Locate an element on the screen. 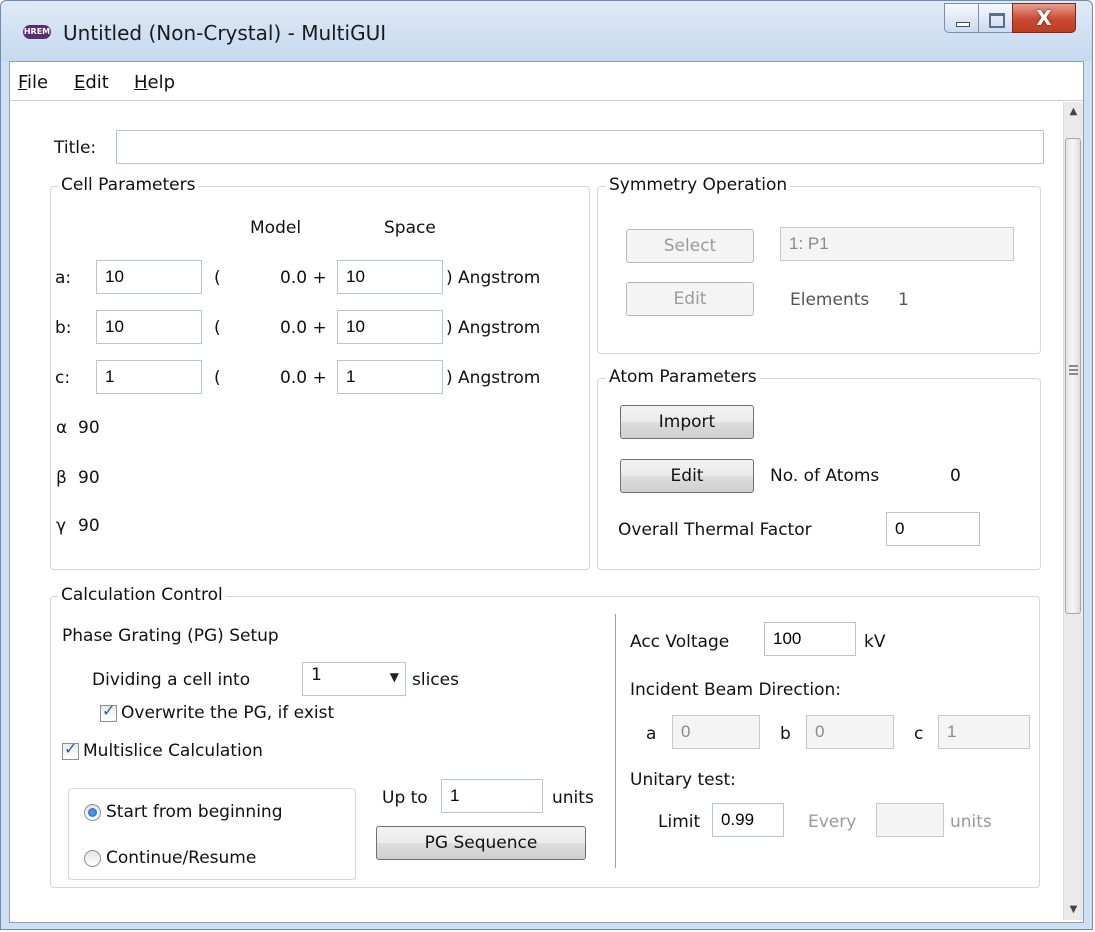 The width and height of the screenshot is (1095, 932). every-label: Every is located at coordinates (832, 822).